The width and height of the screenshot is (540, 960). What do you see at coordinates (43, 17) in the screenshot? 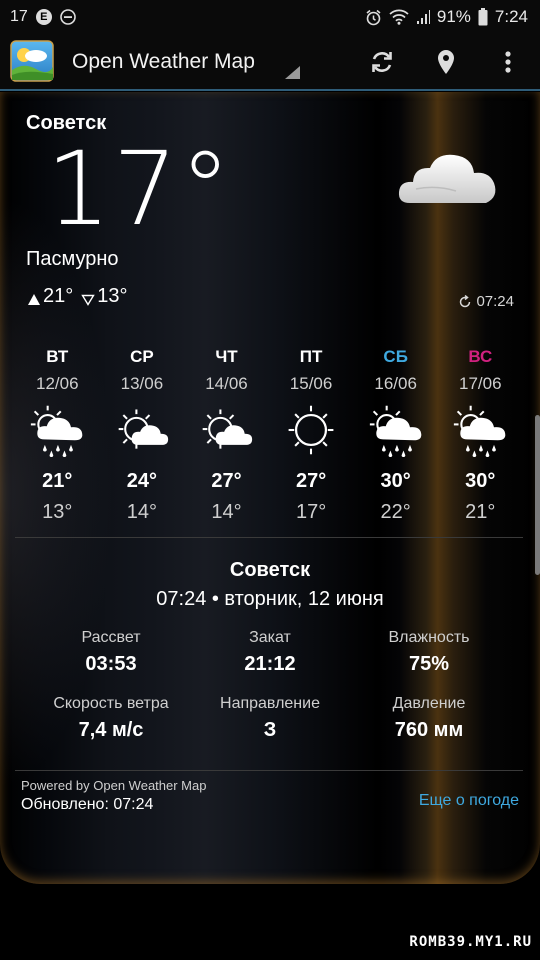
I see `e-badge-icon: E` at bounding box center [43, 17].